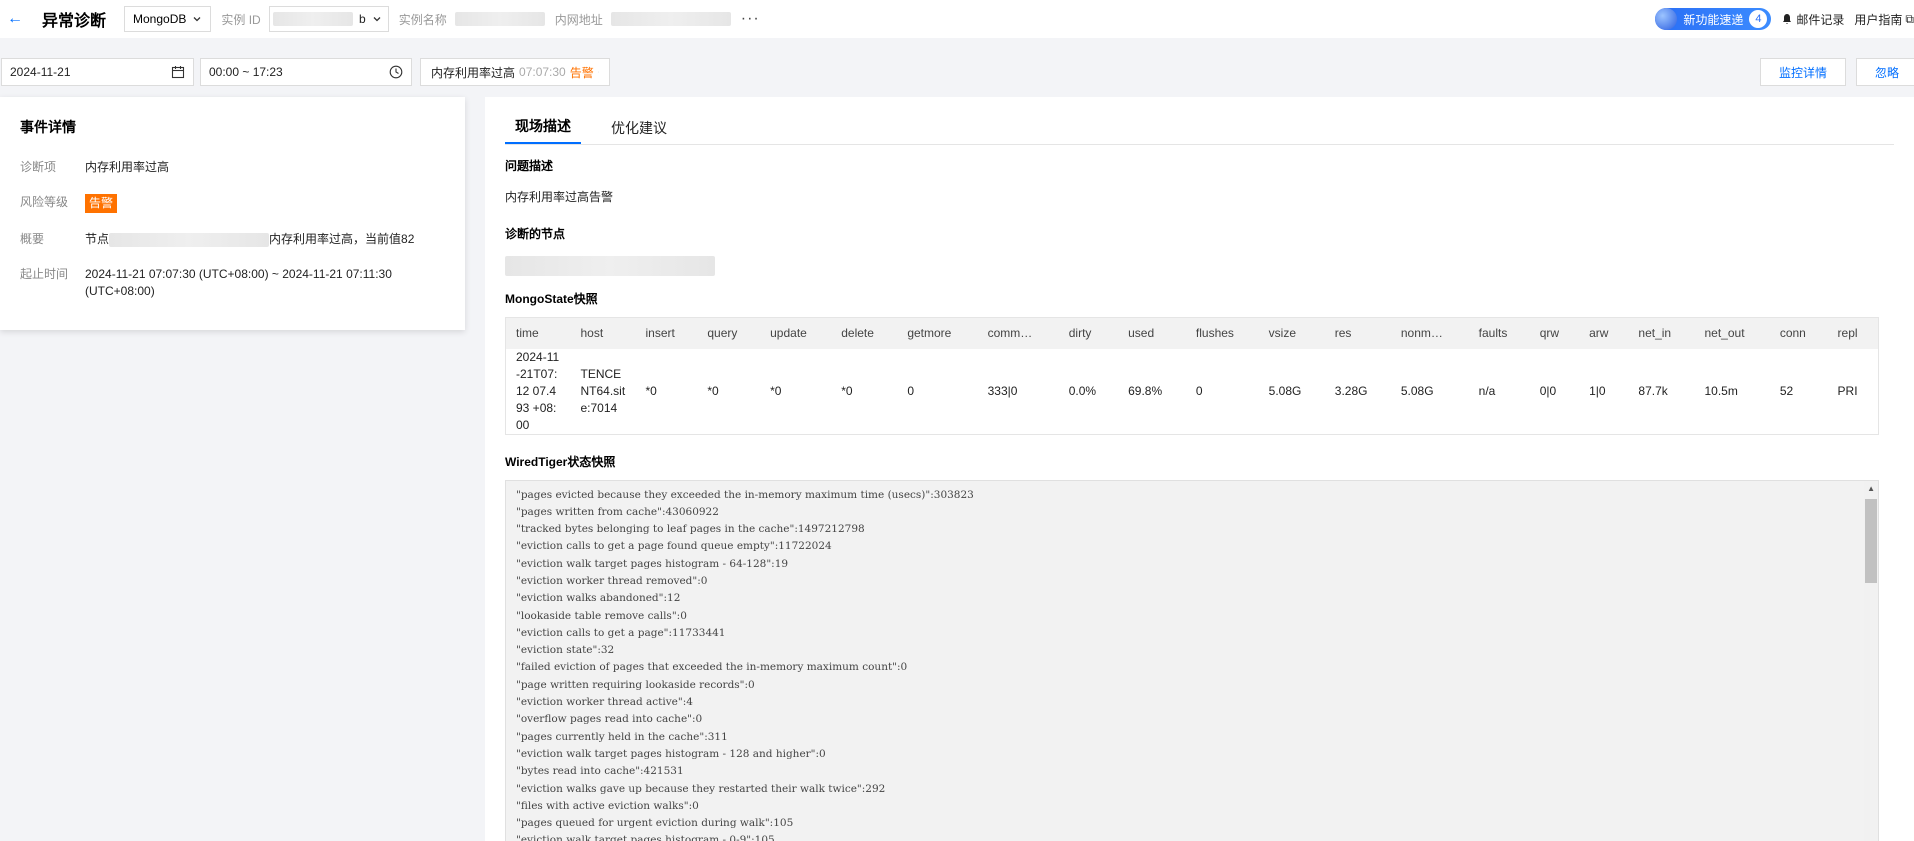  Describe the element at coordinates (101, 203) in the screenshot. I see `risk-level-badge: 告警` at that location.